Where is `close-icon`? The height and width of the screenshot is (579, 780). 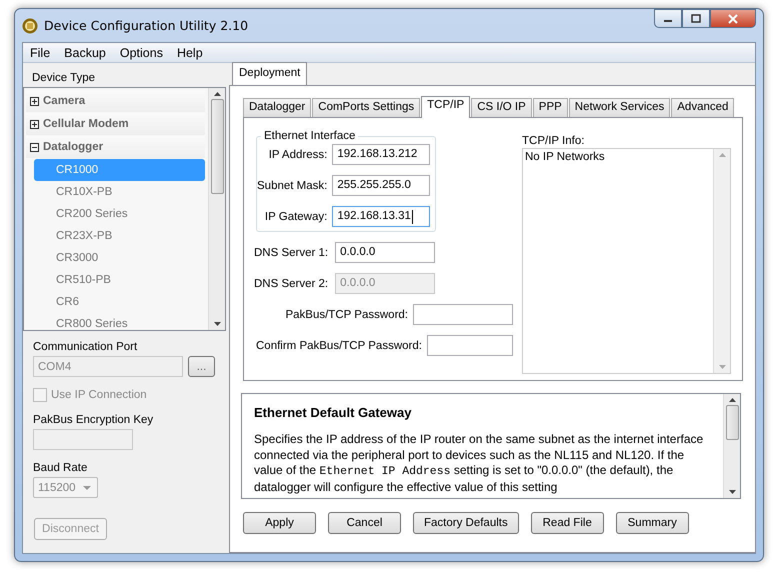
close-icon is located at coordinates (733, 19).